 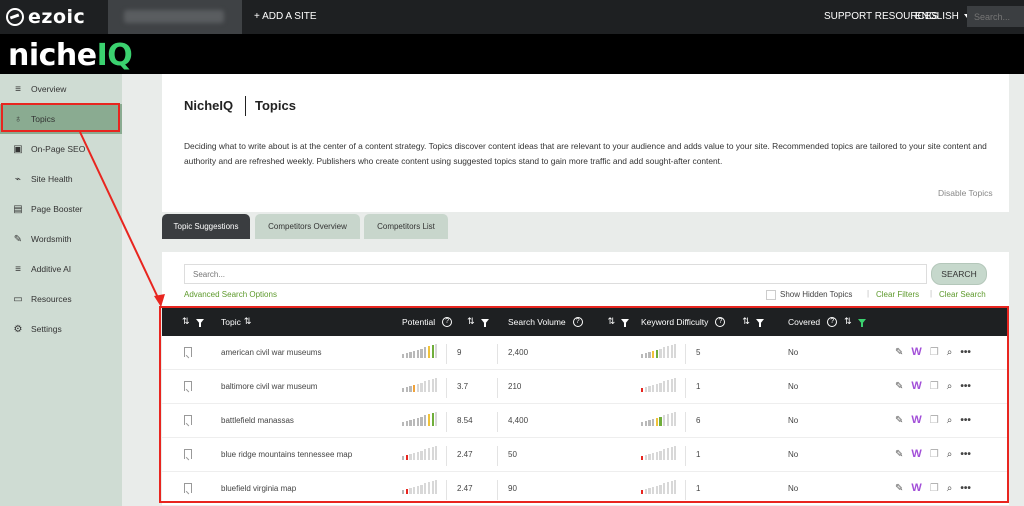 What do you see at coordinates (51, 239) in the screenshot?
I see `sidebar-item-label: Wordsmith` at bounding box center [51, 239].